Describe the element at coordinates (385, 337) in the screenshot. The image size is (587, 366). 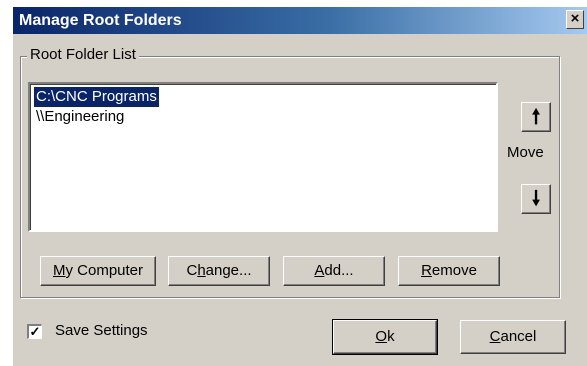
I see `ok-button: Ok` at that location.